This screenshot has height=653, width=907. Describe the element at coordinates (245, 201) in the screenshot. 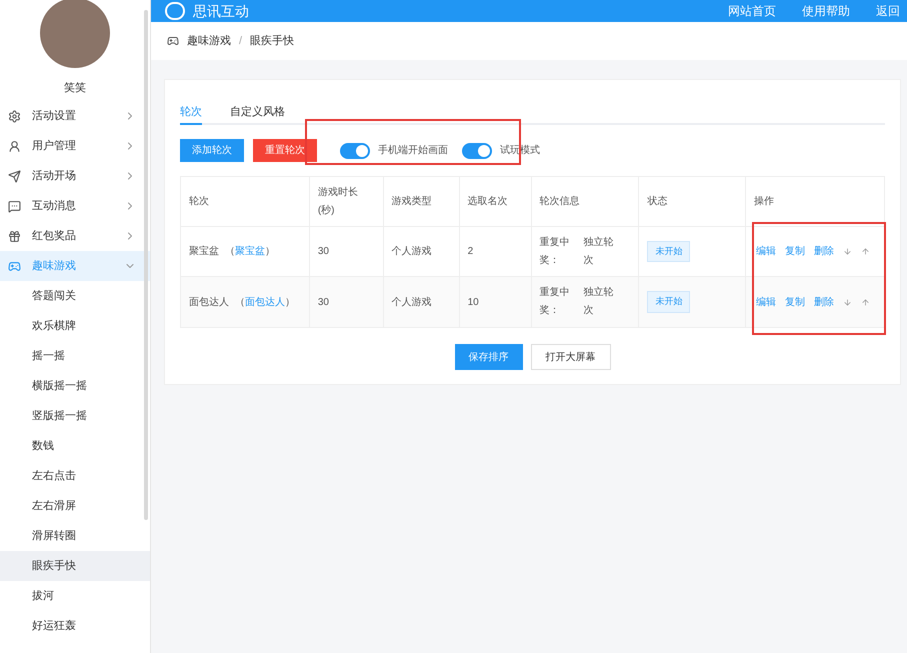

I see `column-header: 轮次` at that location.